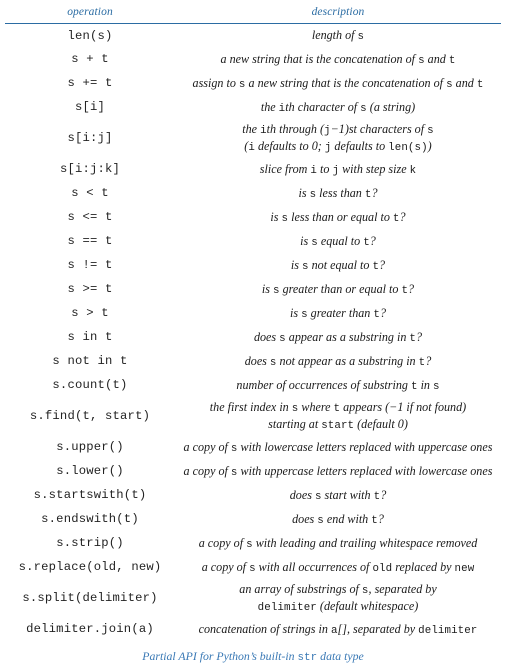  Describe the element at coordinates (90, 35) in the screenshot. I see `operation-cell: len(s)` at that location.